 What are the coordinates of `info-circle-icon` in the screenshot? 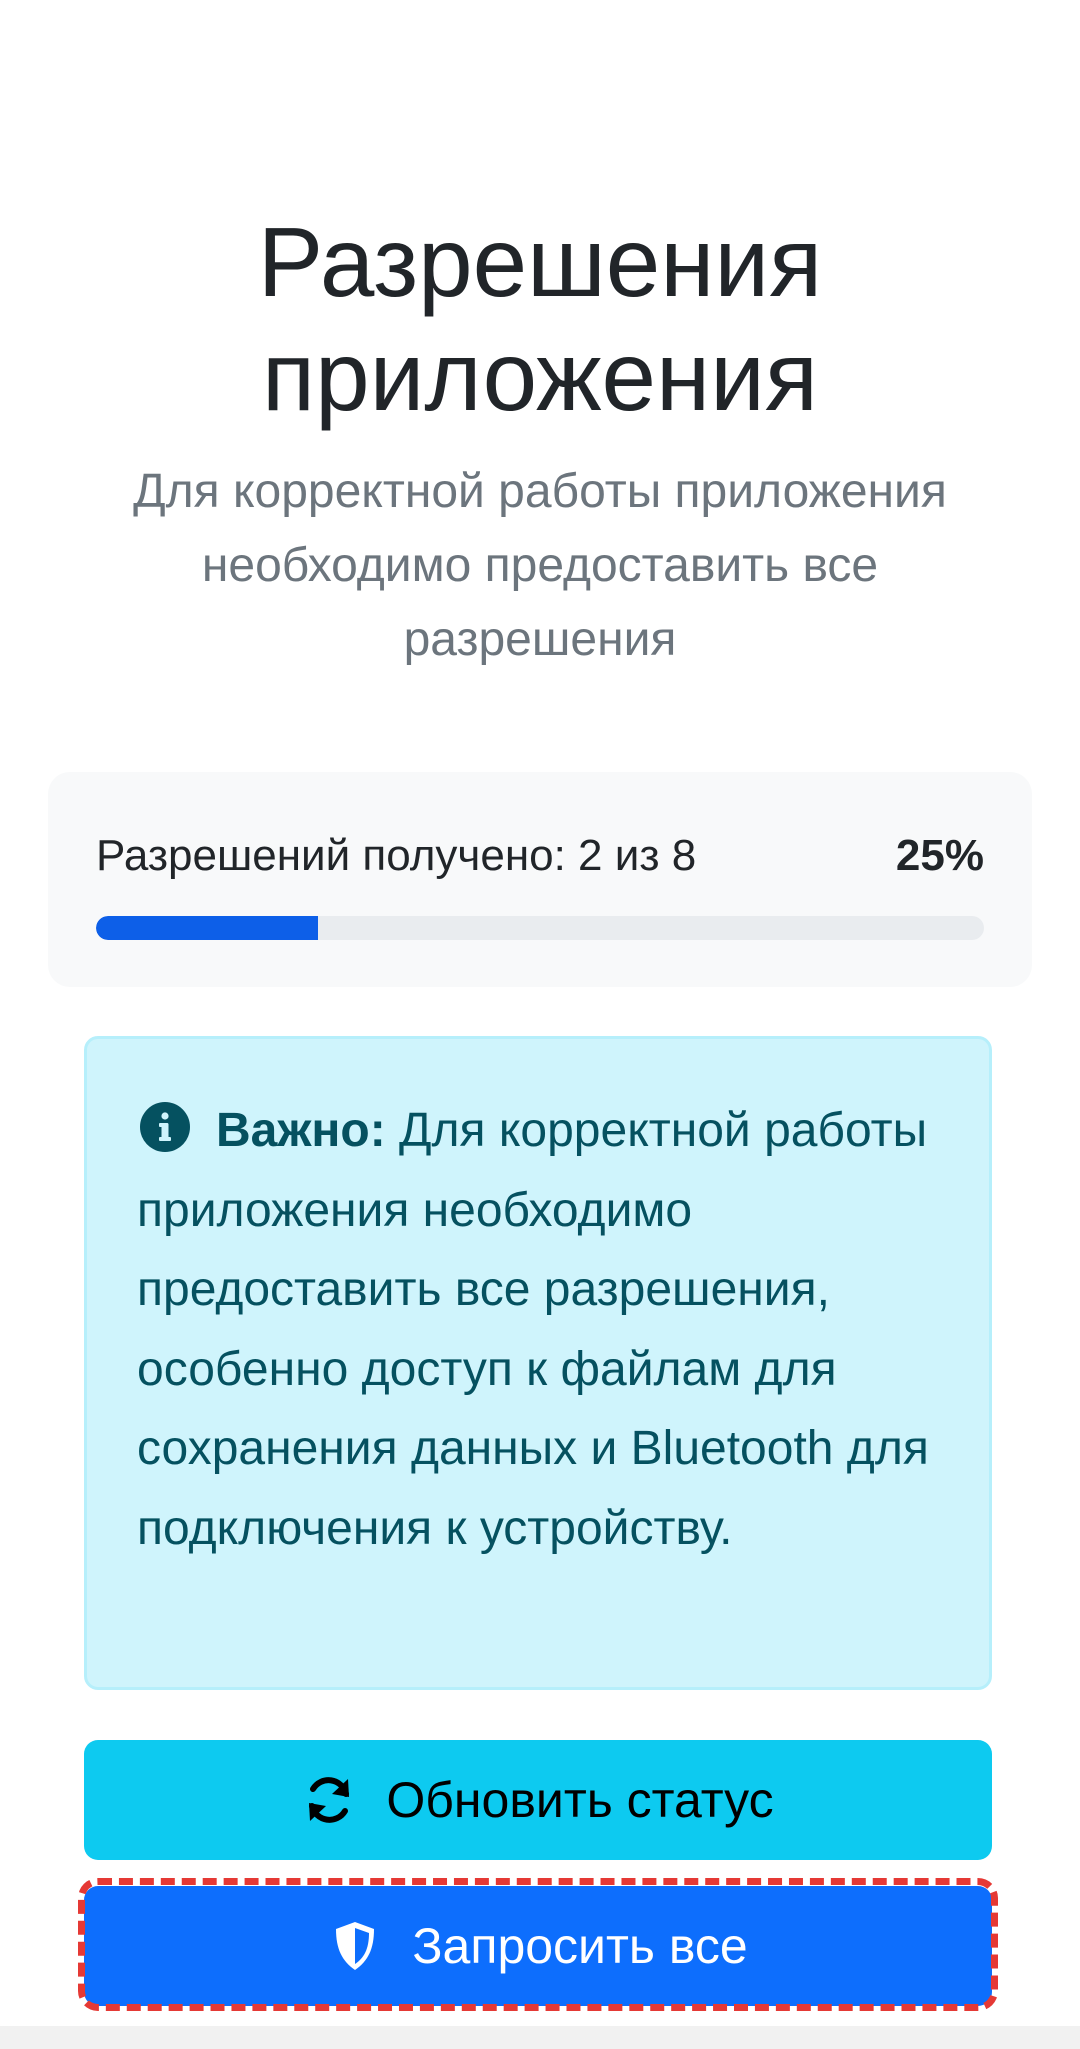 It's located at (165, 1127).